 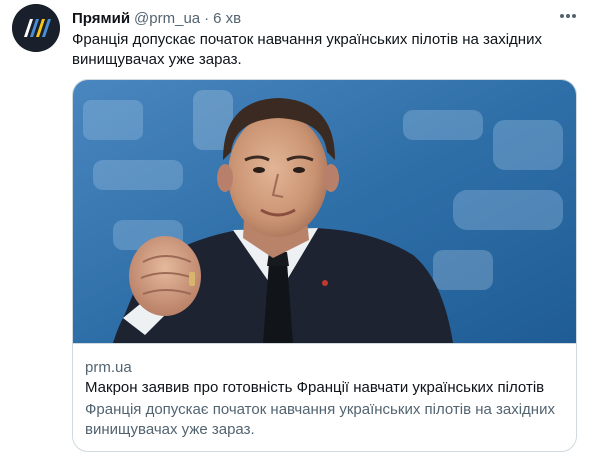 What do you see at coordinates (167, 18) in the screenshot?
I see `author-handle: @prm_ua` at bounding box center [167, 18].